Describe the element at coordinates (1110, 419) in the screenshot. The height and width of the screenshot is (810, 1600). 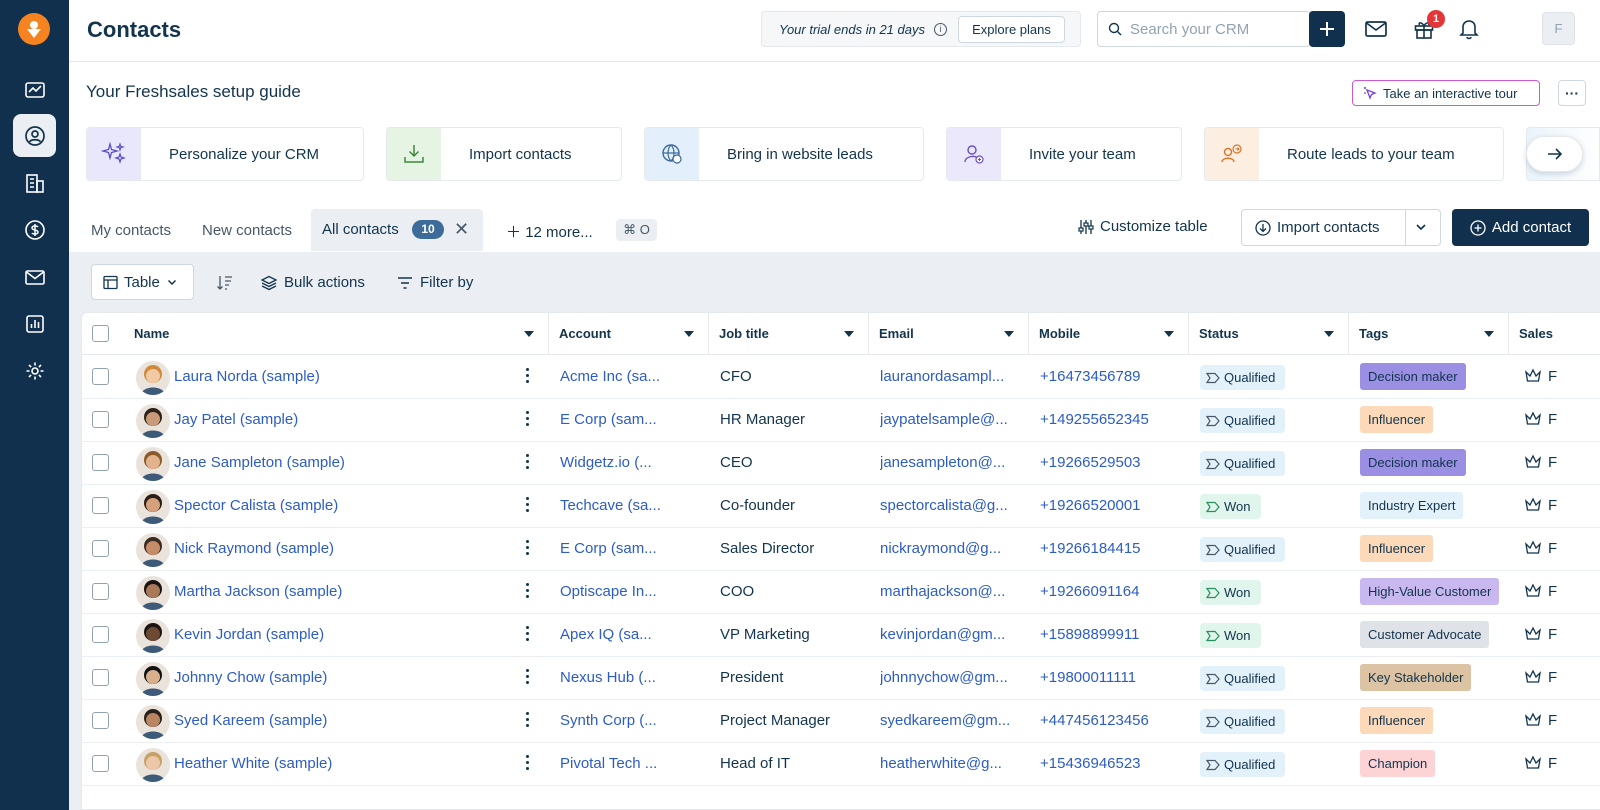
I see `mobile-link: +149255652345` at that location.